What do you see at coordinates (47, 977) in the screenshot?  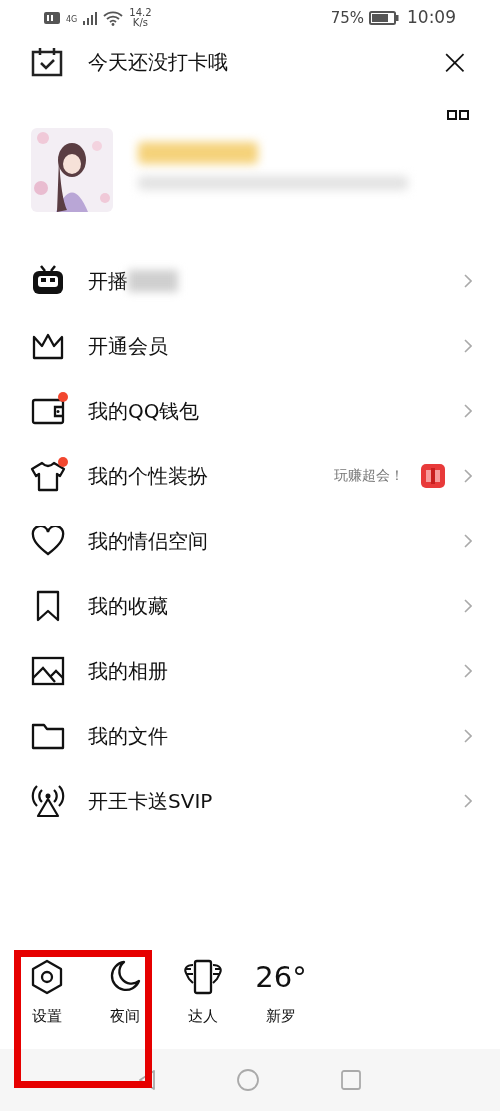 I see `settings-icon` at bounding box center [47, 977].